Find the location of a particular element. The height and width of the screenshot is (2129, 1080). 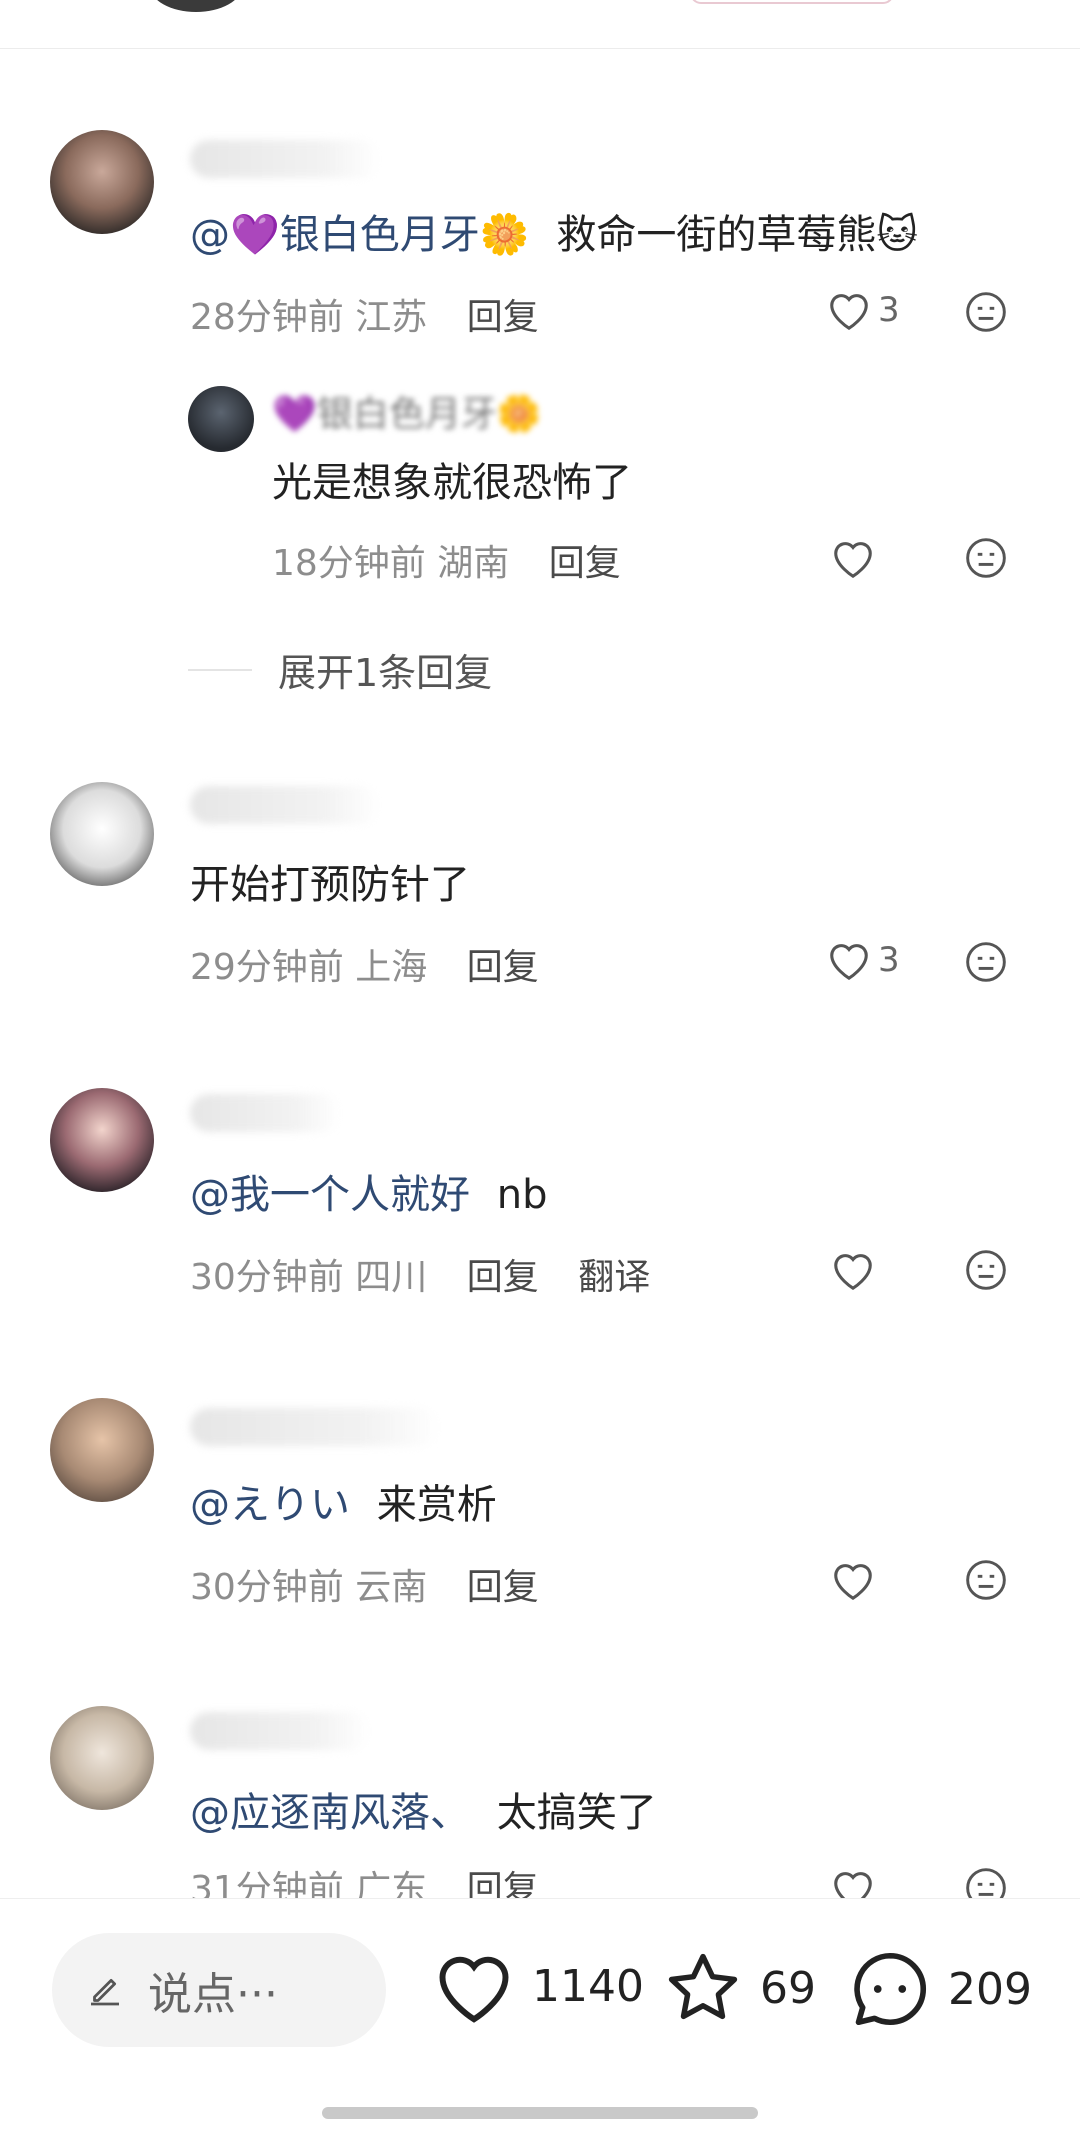

comment-meta: 30分钟前 云南 回复 is located at coordinates (364, 1588).